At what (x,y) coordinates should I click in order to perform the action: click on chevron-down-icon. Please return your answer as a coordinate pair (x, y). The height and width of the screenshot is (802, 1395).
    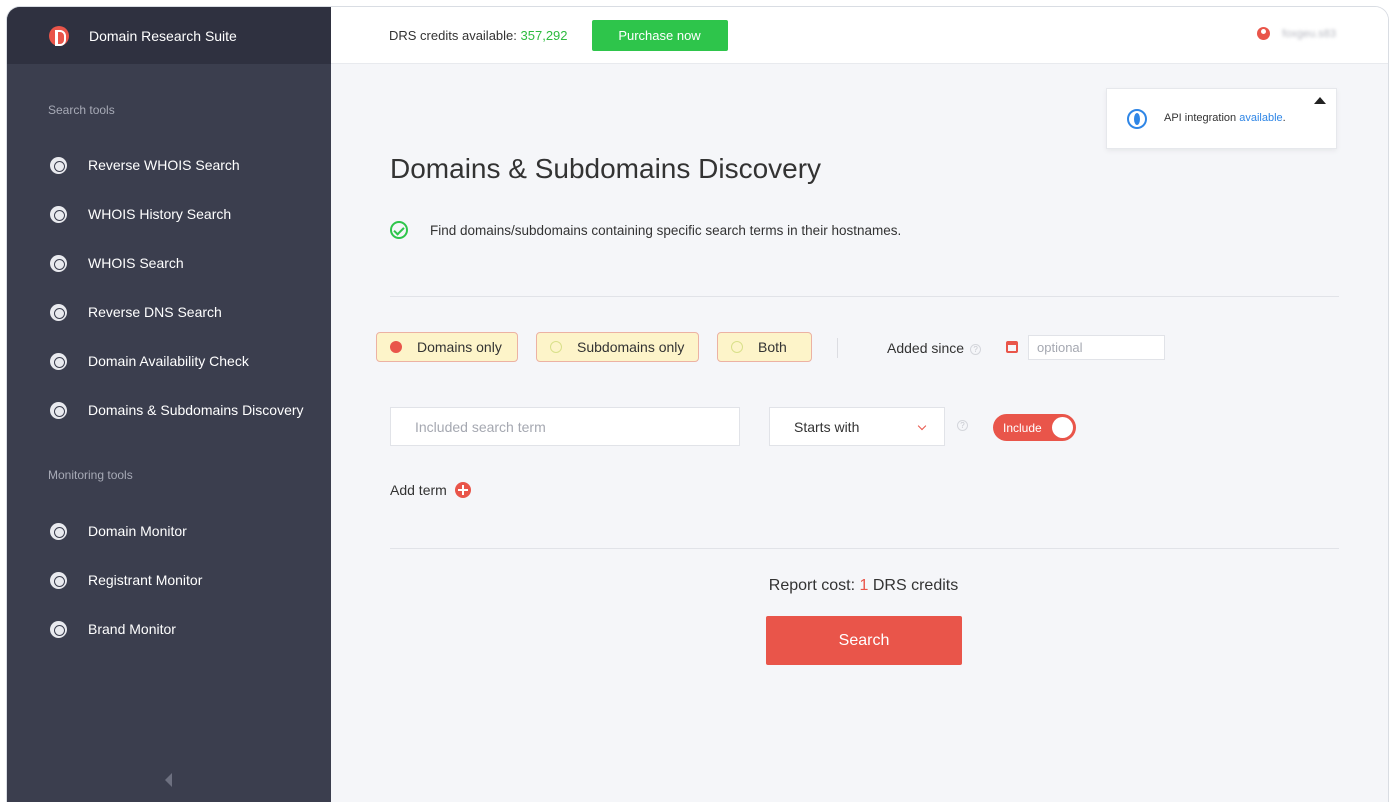
    Looking at the image, I should click on (922, 426).